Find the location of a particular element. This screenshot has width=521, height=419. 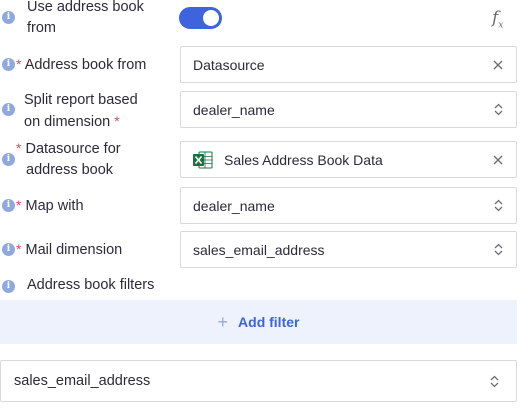

datasource-select: Sales Address Book Data is located at coordinates (348, 159).